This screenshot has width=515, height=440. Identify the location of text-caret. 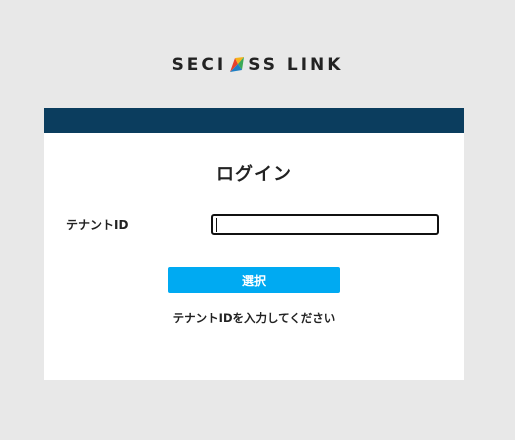
(216, 225).